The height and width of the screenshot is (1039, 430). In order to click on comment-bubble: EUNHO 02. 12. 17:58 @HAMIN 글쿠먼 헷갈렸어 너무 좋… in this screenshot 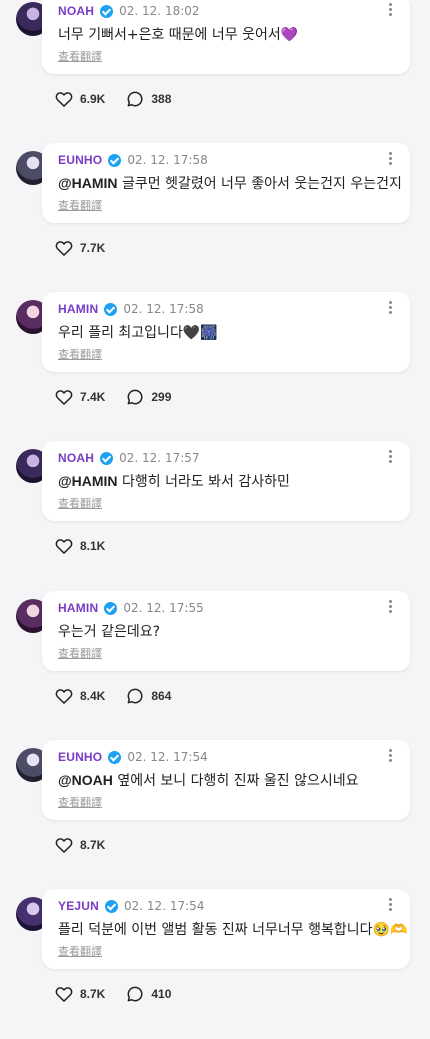, I will do `click(226, 183)`.